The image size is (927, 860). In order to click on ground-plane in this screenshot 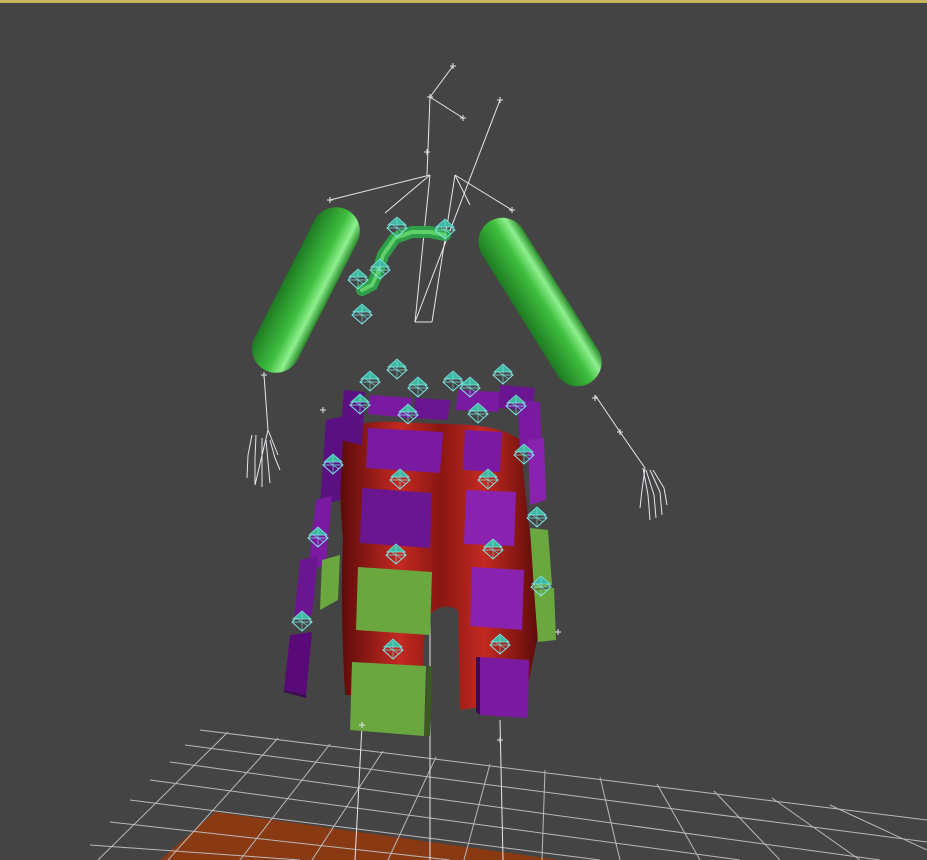, I will do `click(360, 836)`.